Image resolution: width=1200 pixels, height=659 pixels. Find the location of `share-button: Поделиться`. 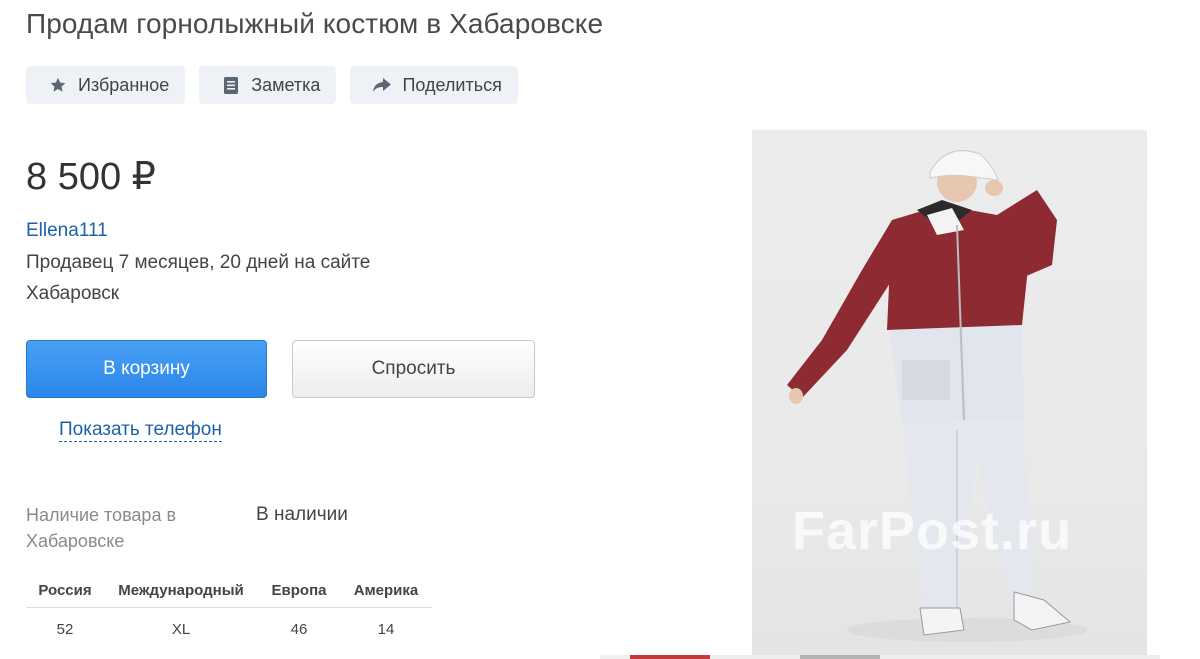

share-button: Поделиться is located at coordinates (434, 85).